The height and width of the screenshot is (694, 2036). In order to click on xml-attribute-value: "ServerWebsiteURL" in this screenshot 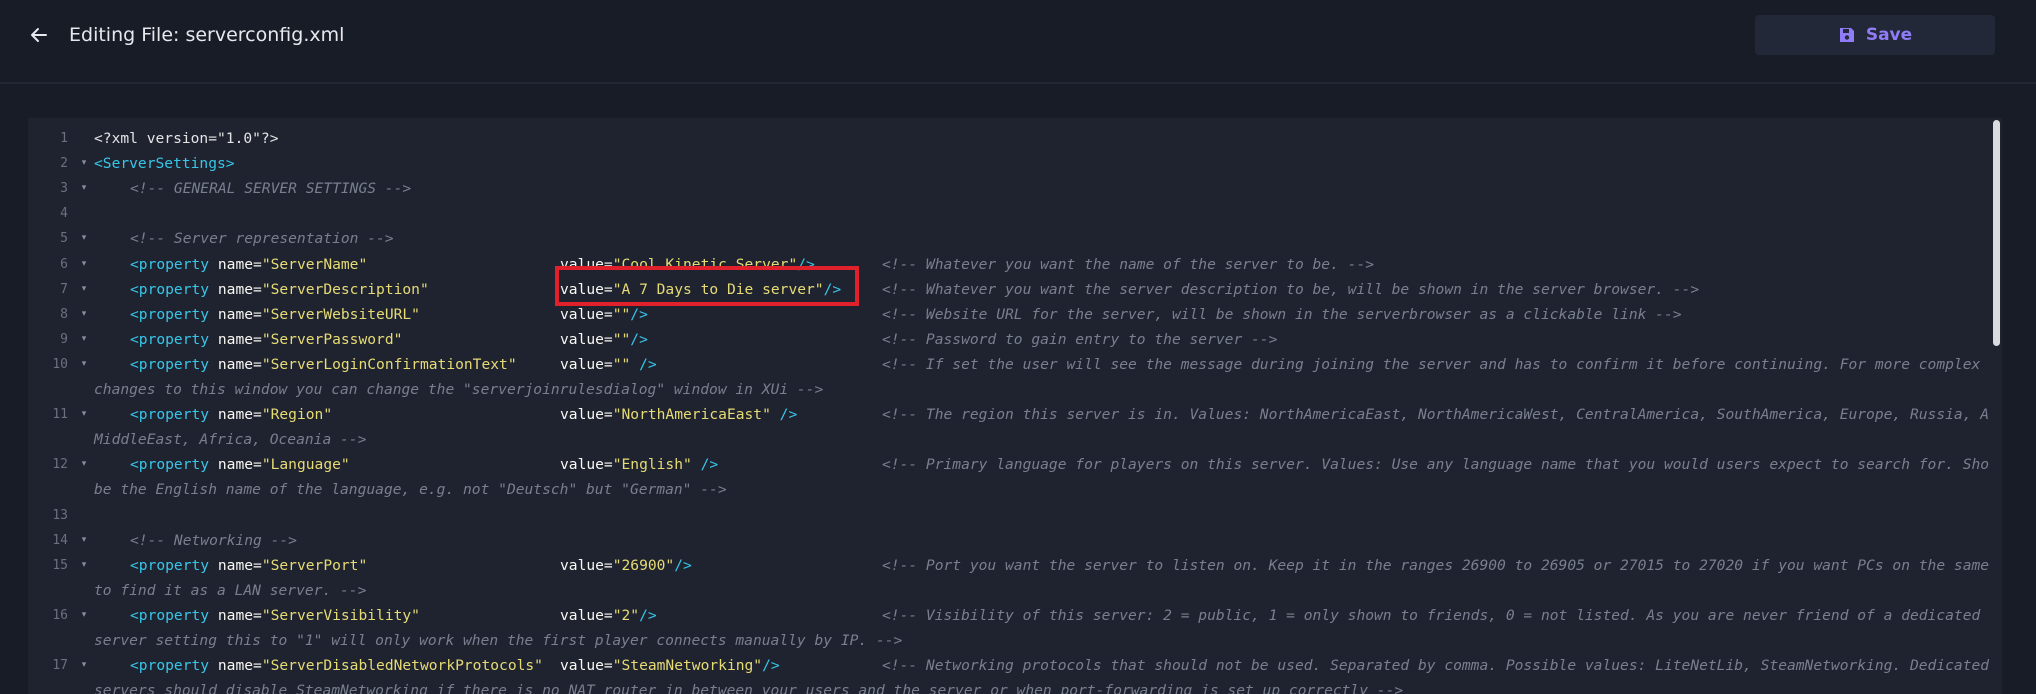, I will do `click(340, 314)`.